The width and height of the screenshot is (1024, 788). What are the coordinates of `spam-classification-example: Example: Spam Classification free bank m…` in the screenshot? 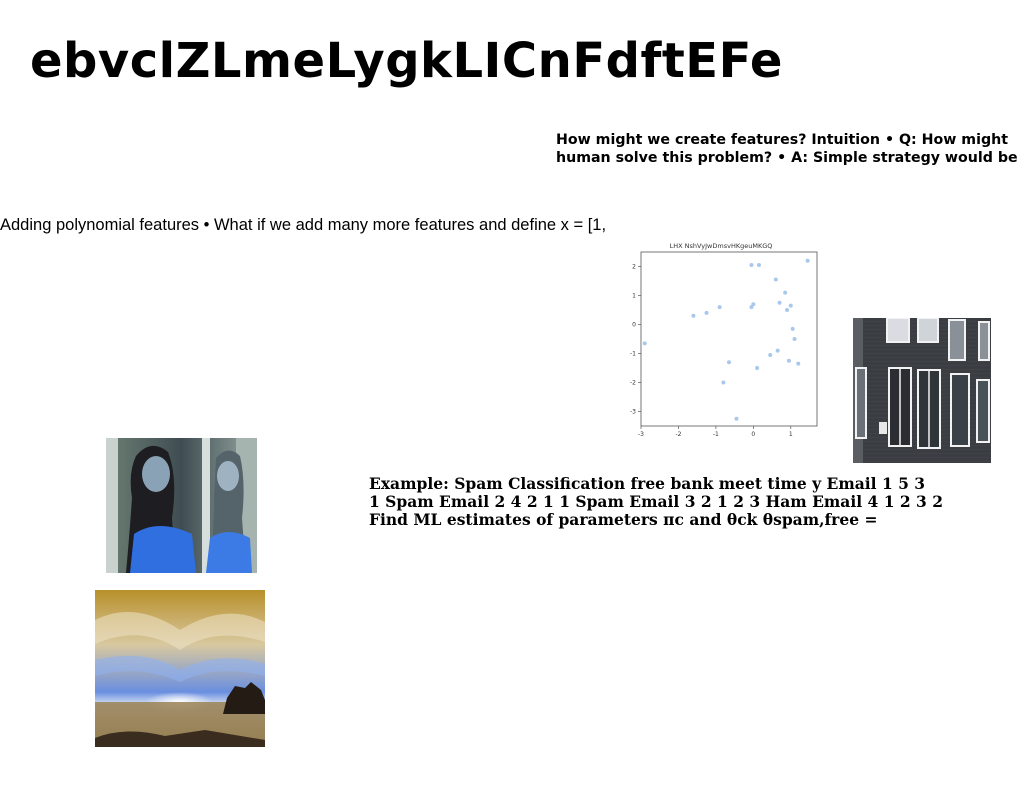 It's located at (656, 501).